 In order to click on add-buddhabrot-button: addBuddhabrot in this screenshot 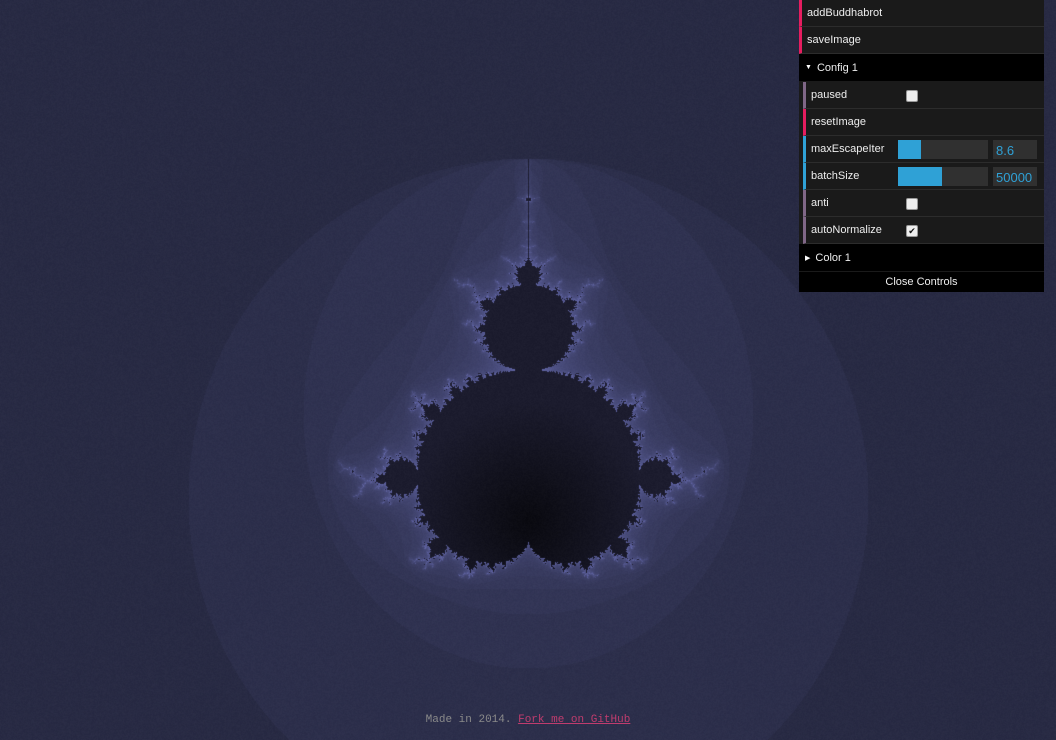, I will do `click(921, 13)`.